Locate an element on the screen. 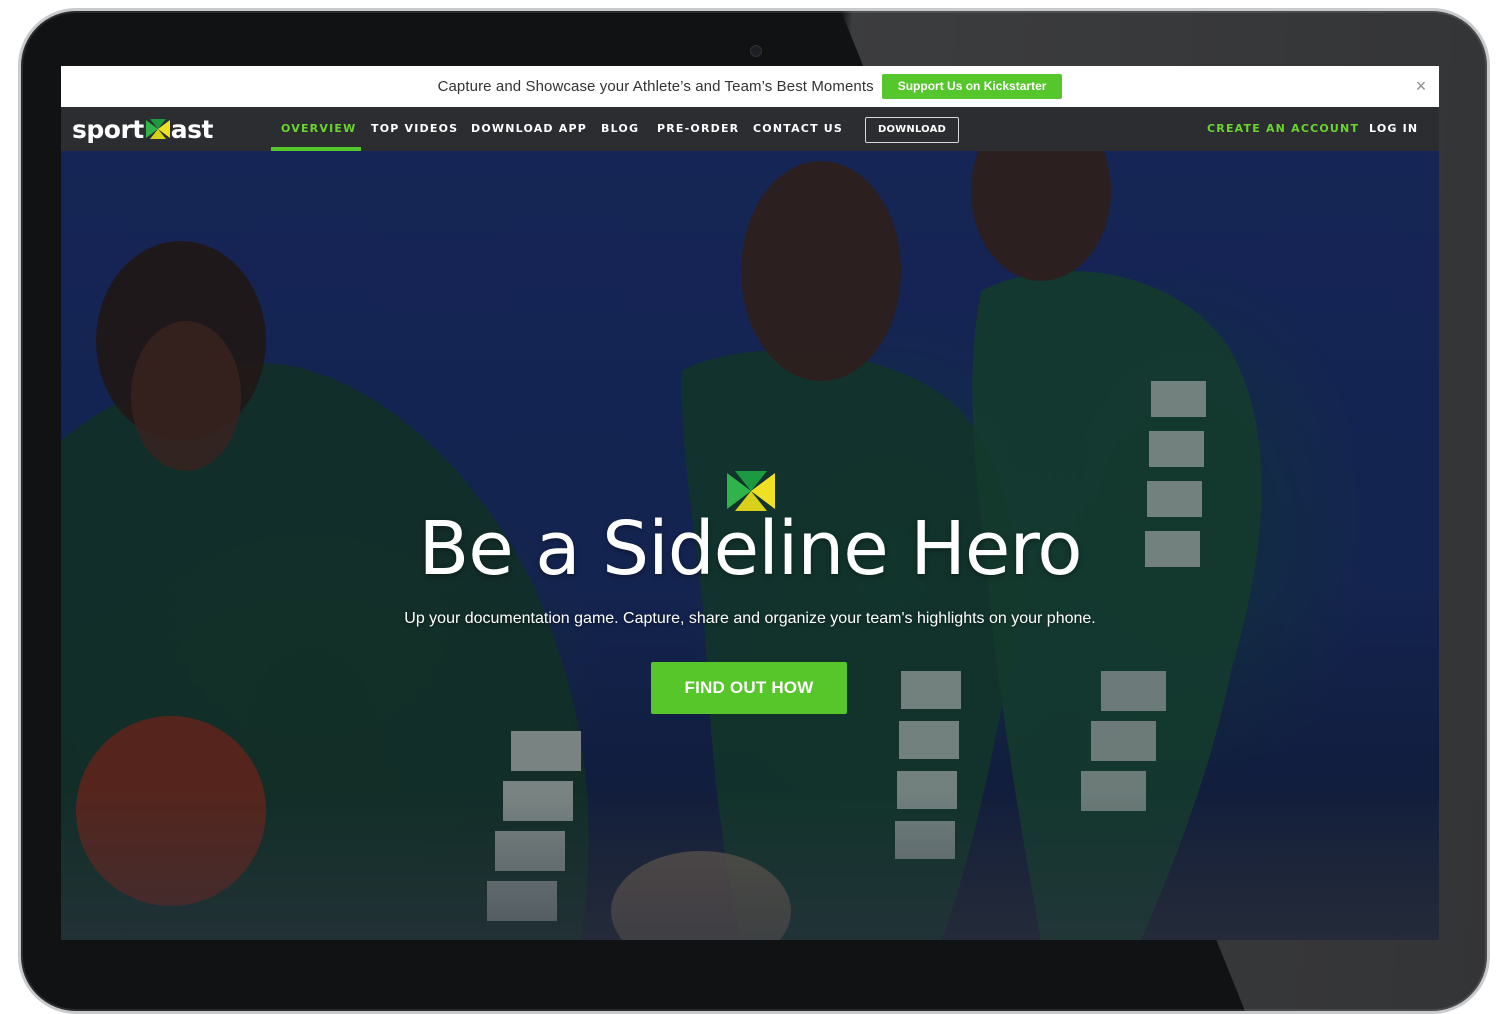 The width and height of the screenshot is (1500, 1014). nav-item-download-app: DOWNLOAD APP is located at coordinates (529, 129).